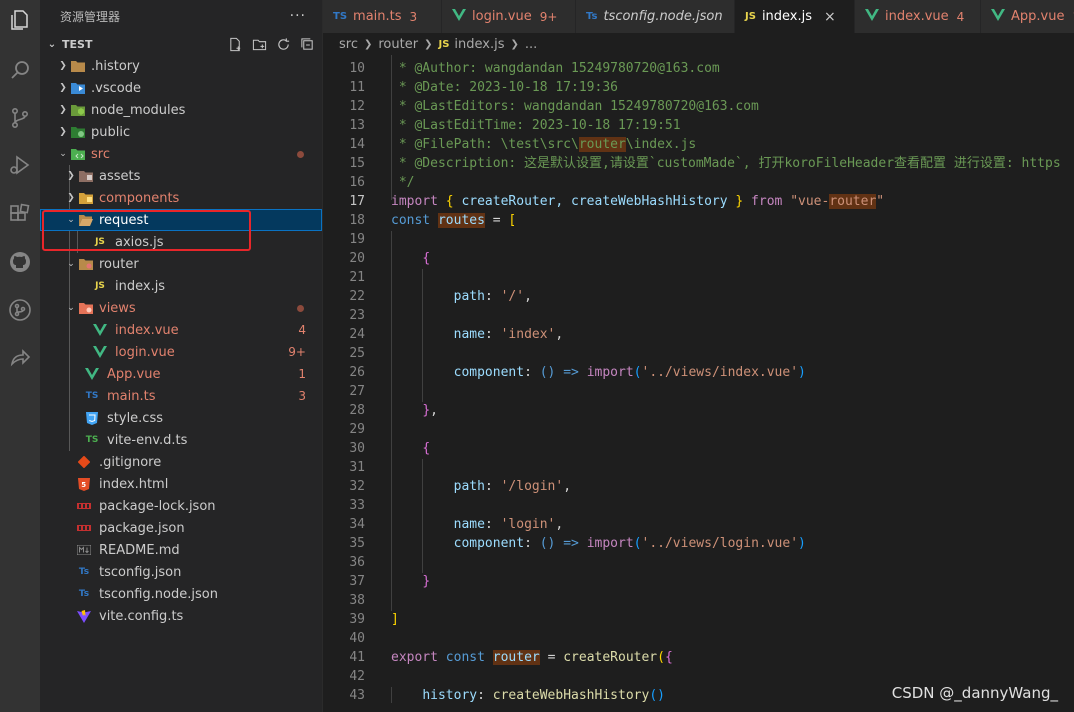  I want to click on breadcrumb-item: index.js, so click(479, 44).